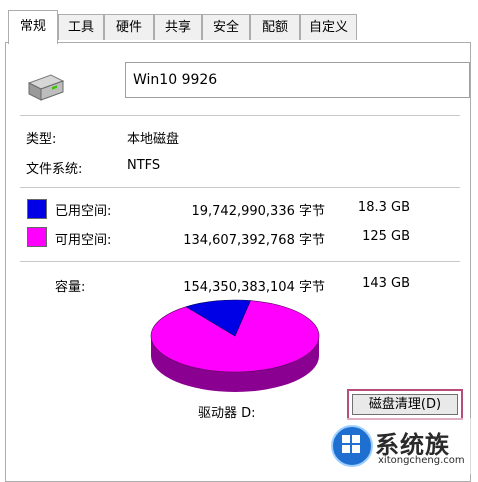  Describe the element at coordinates (297, 80) in the screenshot. I see `drive-name-input` at that location.